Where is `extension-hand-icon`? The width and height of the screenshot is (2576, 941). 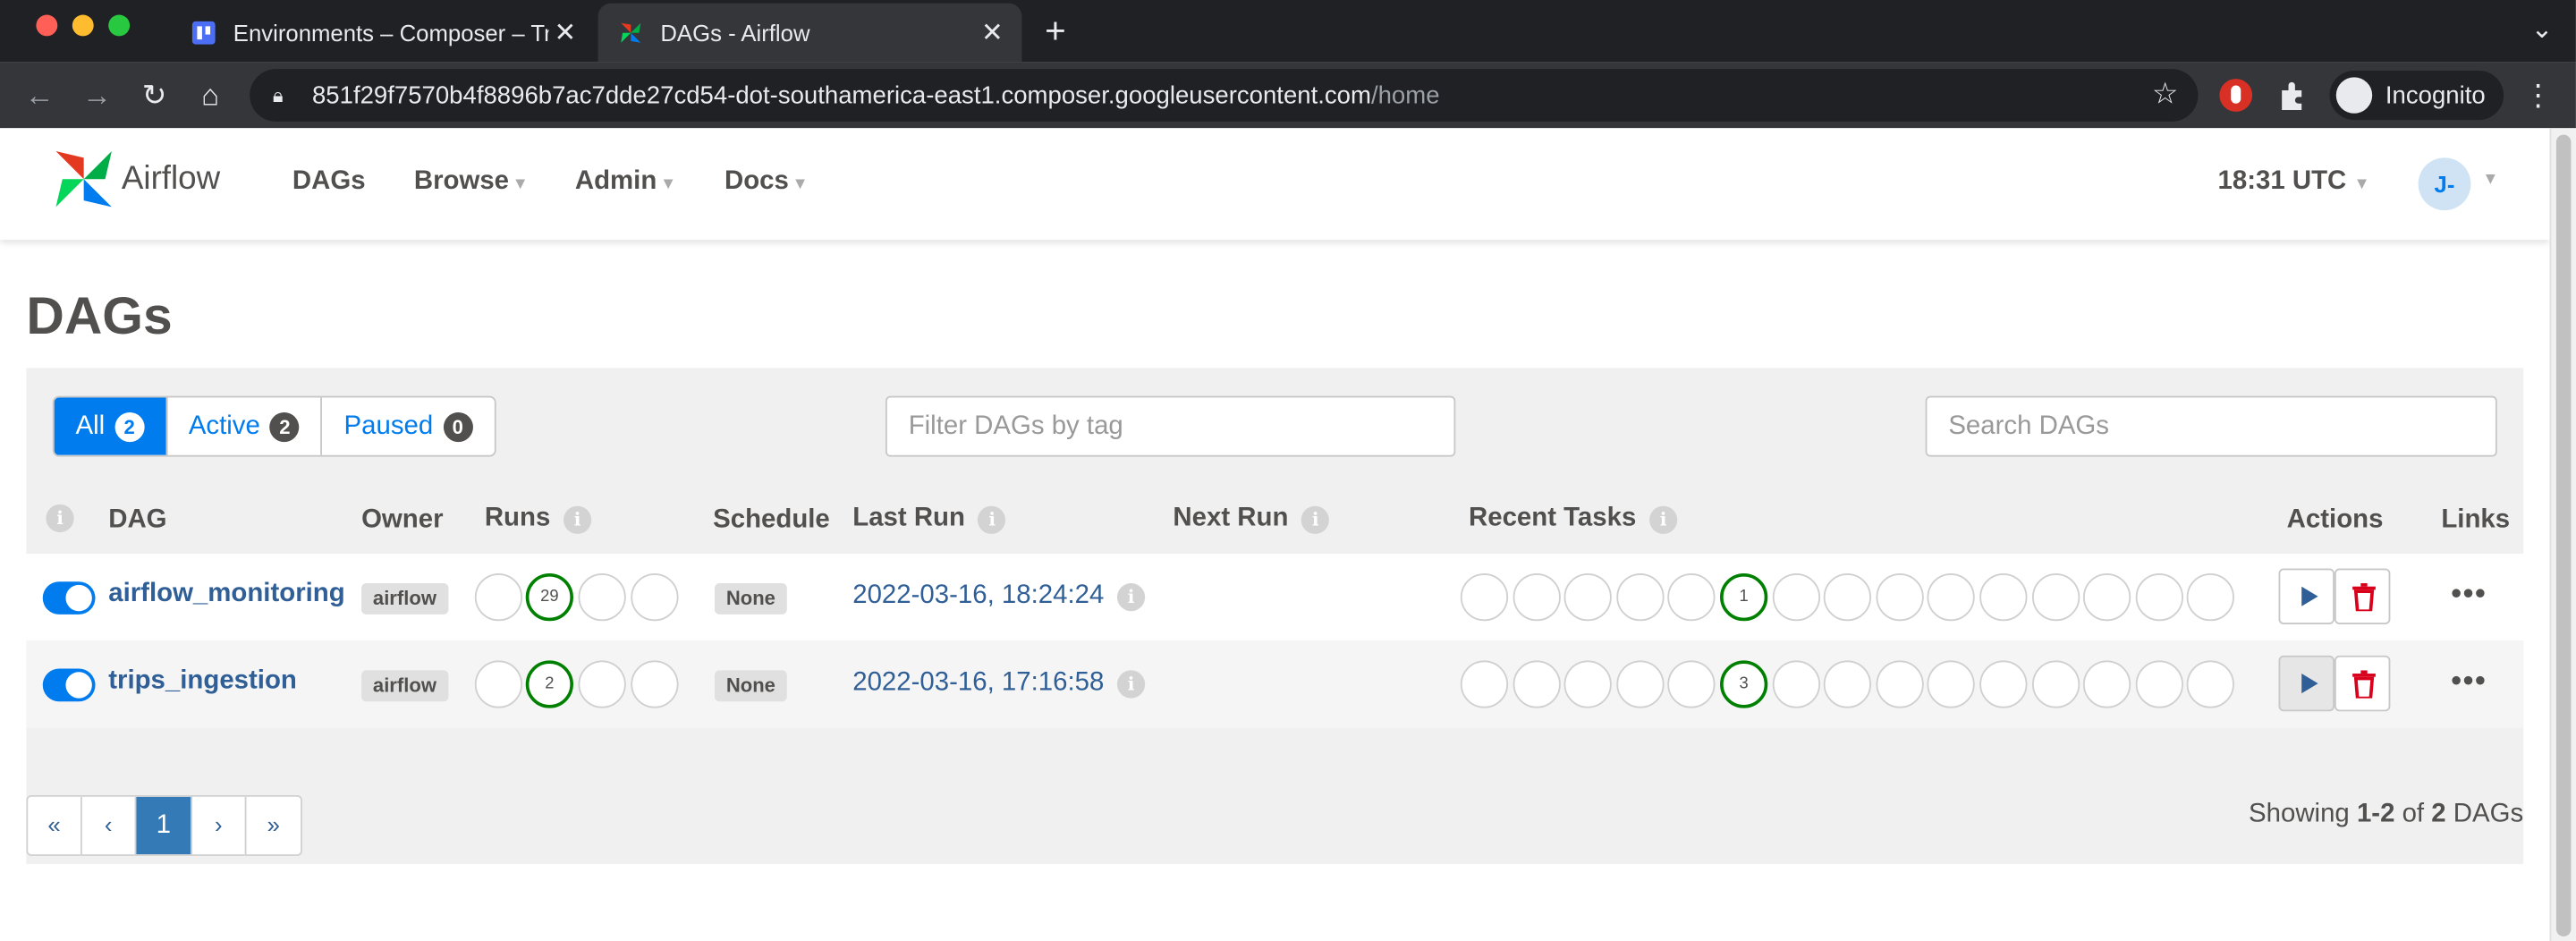 extension-hand-icon is located at coordinates (2236, 95).